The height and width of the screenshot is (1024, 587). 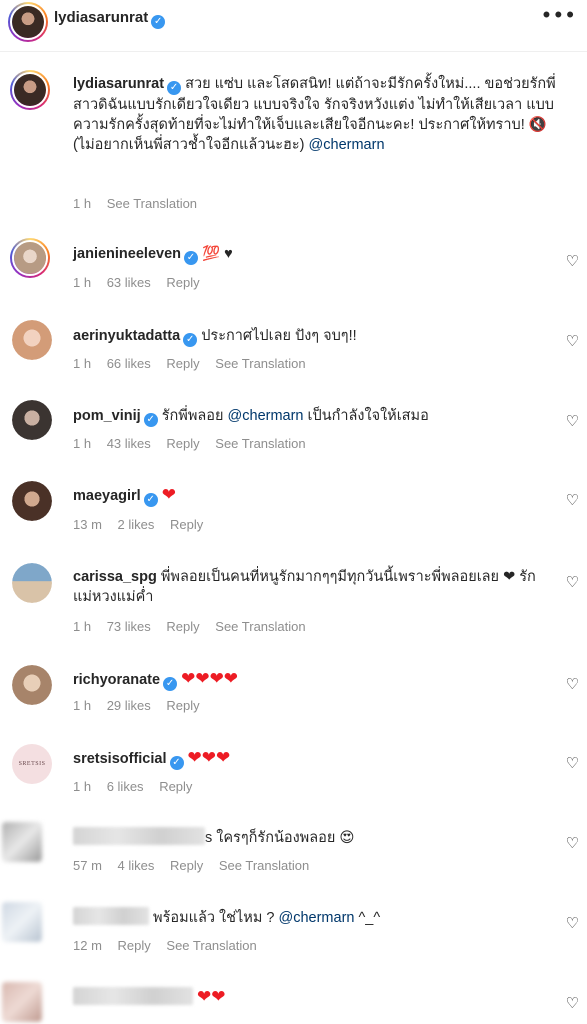 I want to click on avatar: SRETSIS, so click(x=32, y=764).